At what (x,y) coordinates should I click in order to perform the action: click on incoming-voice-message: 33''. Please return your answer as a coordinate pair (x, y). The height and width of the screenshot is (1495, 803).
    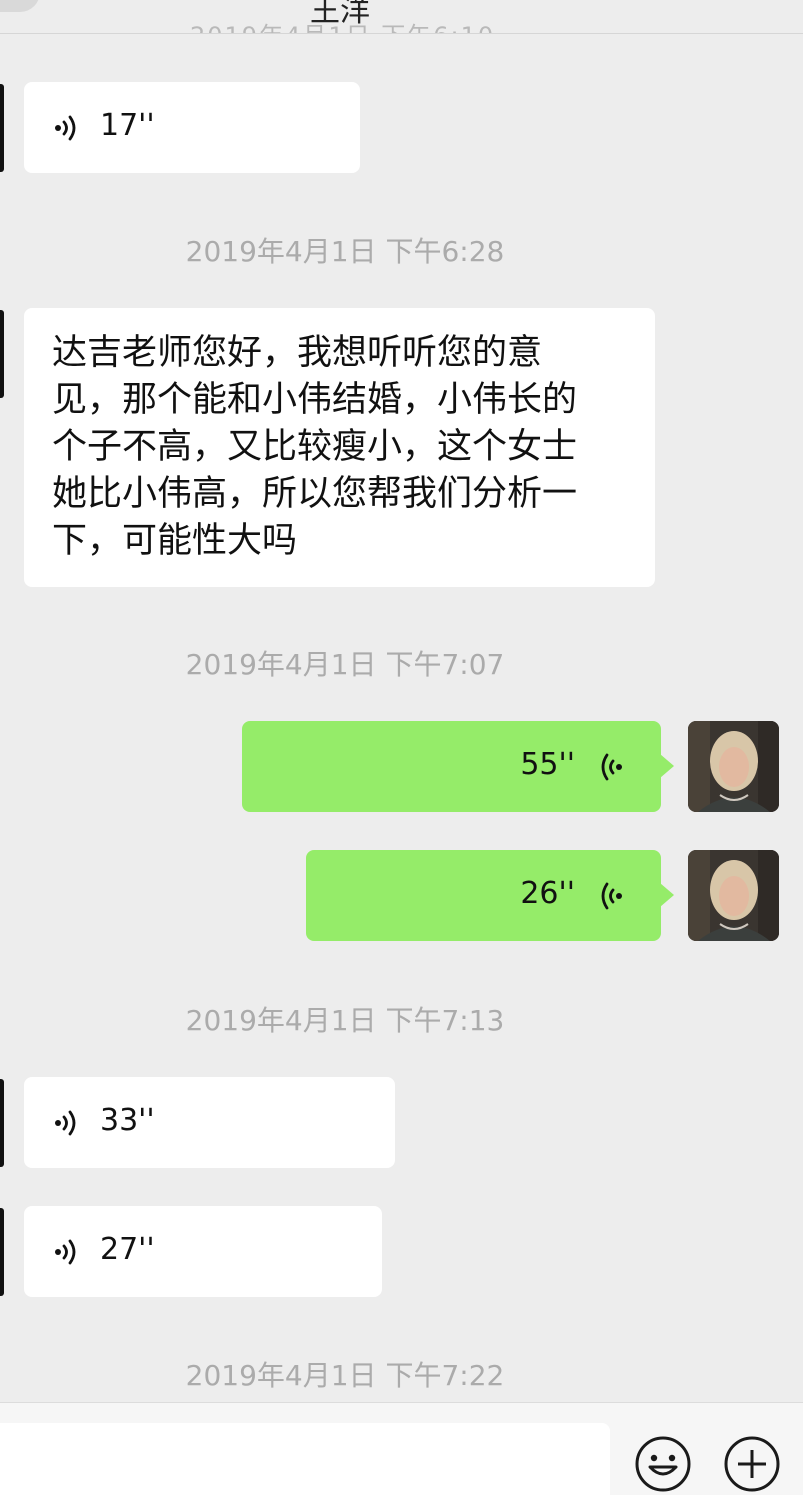
    Looking at the image, I should click on (209, 1122).